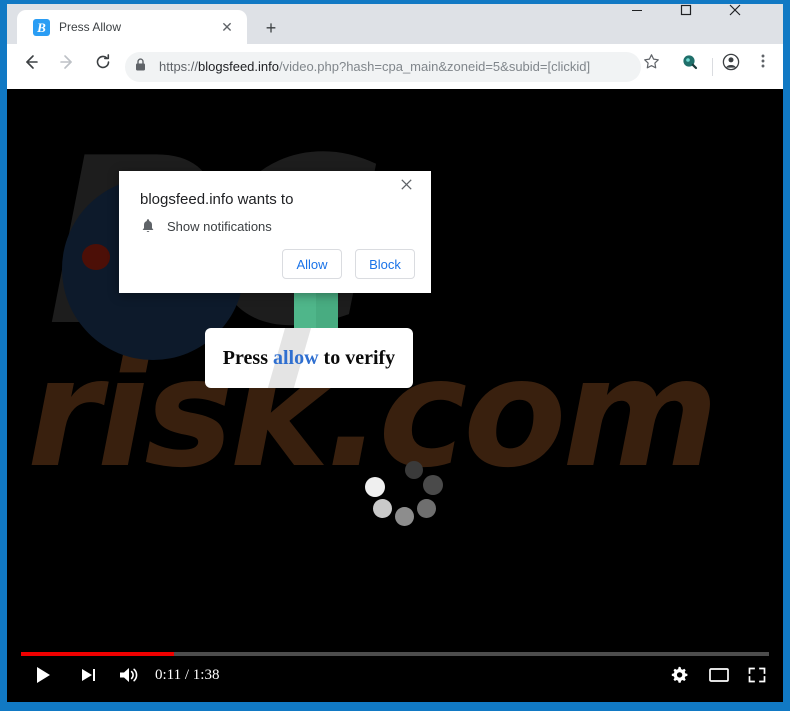 Image resolution: width=790 pixels, height=711 pixels. Describe the element at coordinates (97, 654) in the screenshot. I see `progress-bar-fill` at that location.